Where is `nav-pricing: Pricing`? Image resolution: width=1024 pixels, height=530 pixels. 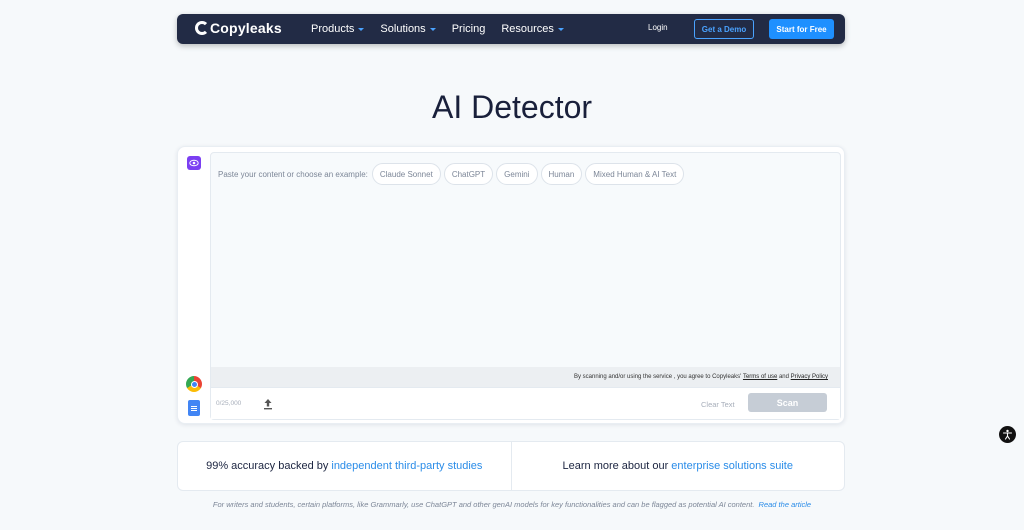
nav-pricing: Pricing is located at coordinates (469, 29).